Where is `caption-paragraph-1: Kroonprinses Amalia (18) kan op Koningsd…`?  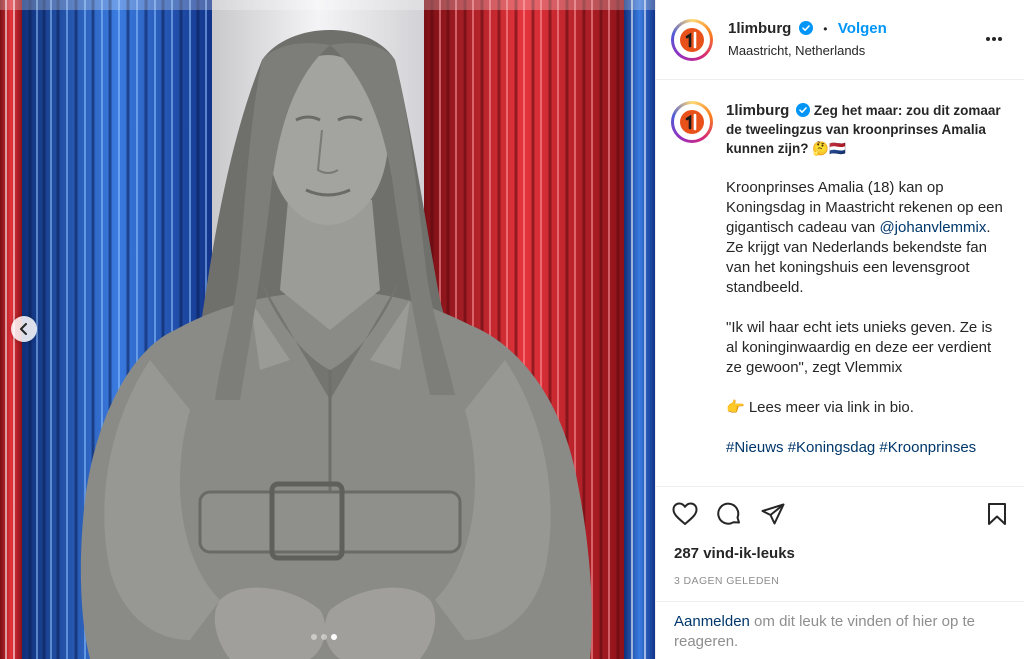 caption-paragraph-1: Kroonprinses Amalia (18) kan op Koningsd… is located at coordinates (867, 238).